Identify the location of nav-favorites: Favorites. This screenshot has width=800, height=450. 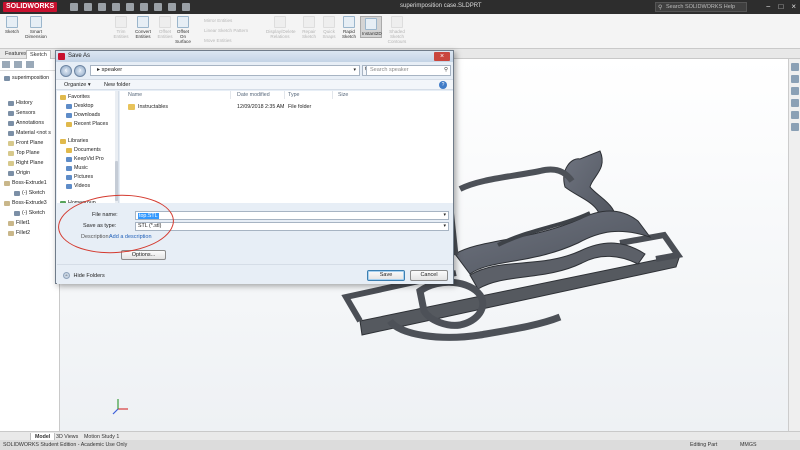
(75, 97).